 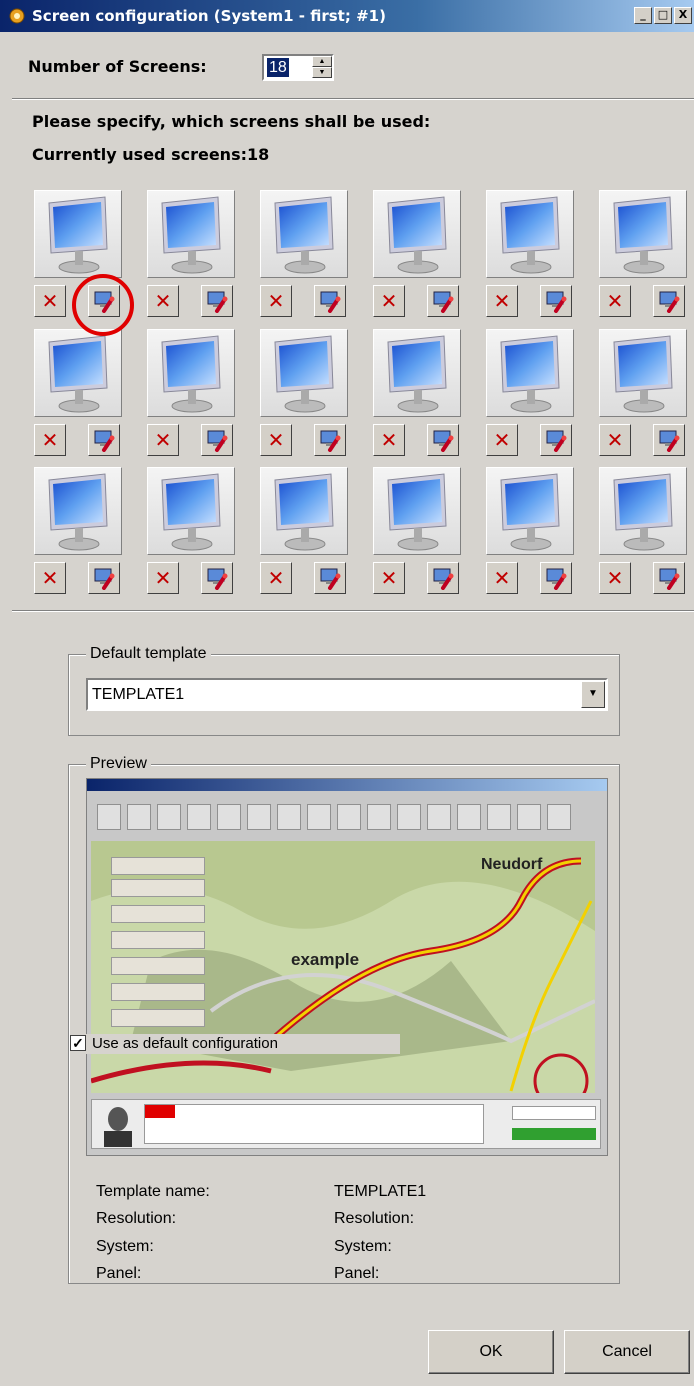 I want to click on minimize-button: _, so click(x=643, y=15).